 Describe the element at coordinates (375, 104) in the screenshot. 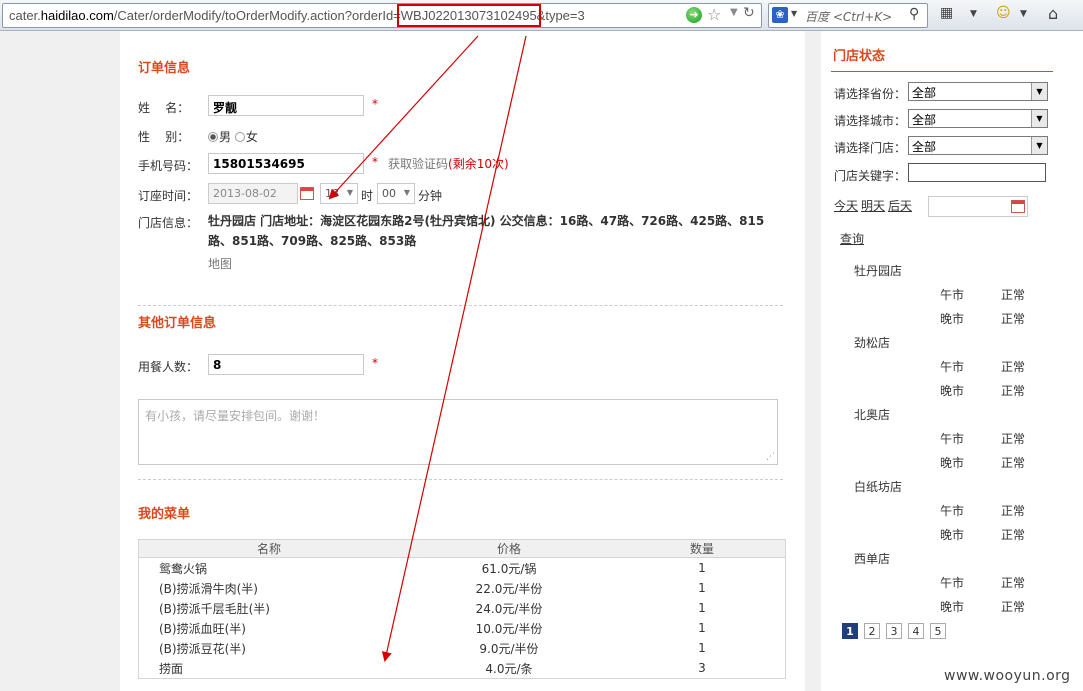

I see `name-required-mark: *` at that location.